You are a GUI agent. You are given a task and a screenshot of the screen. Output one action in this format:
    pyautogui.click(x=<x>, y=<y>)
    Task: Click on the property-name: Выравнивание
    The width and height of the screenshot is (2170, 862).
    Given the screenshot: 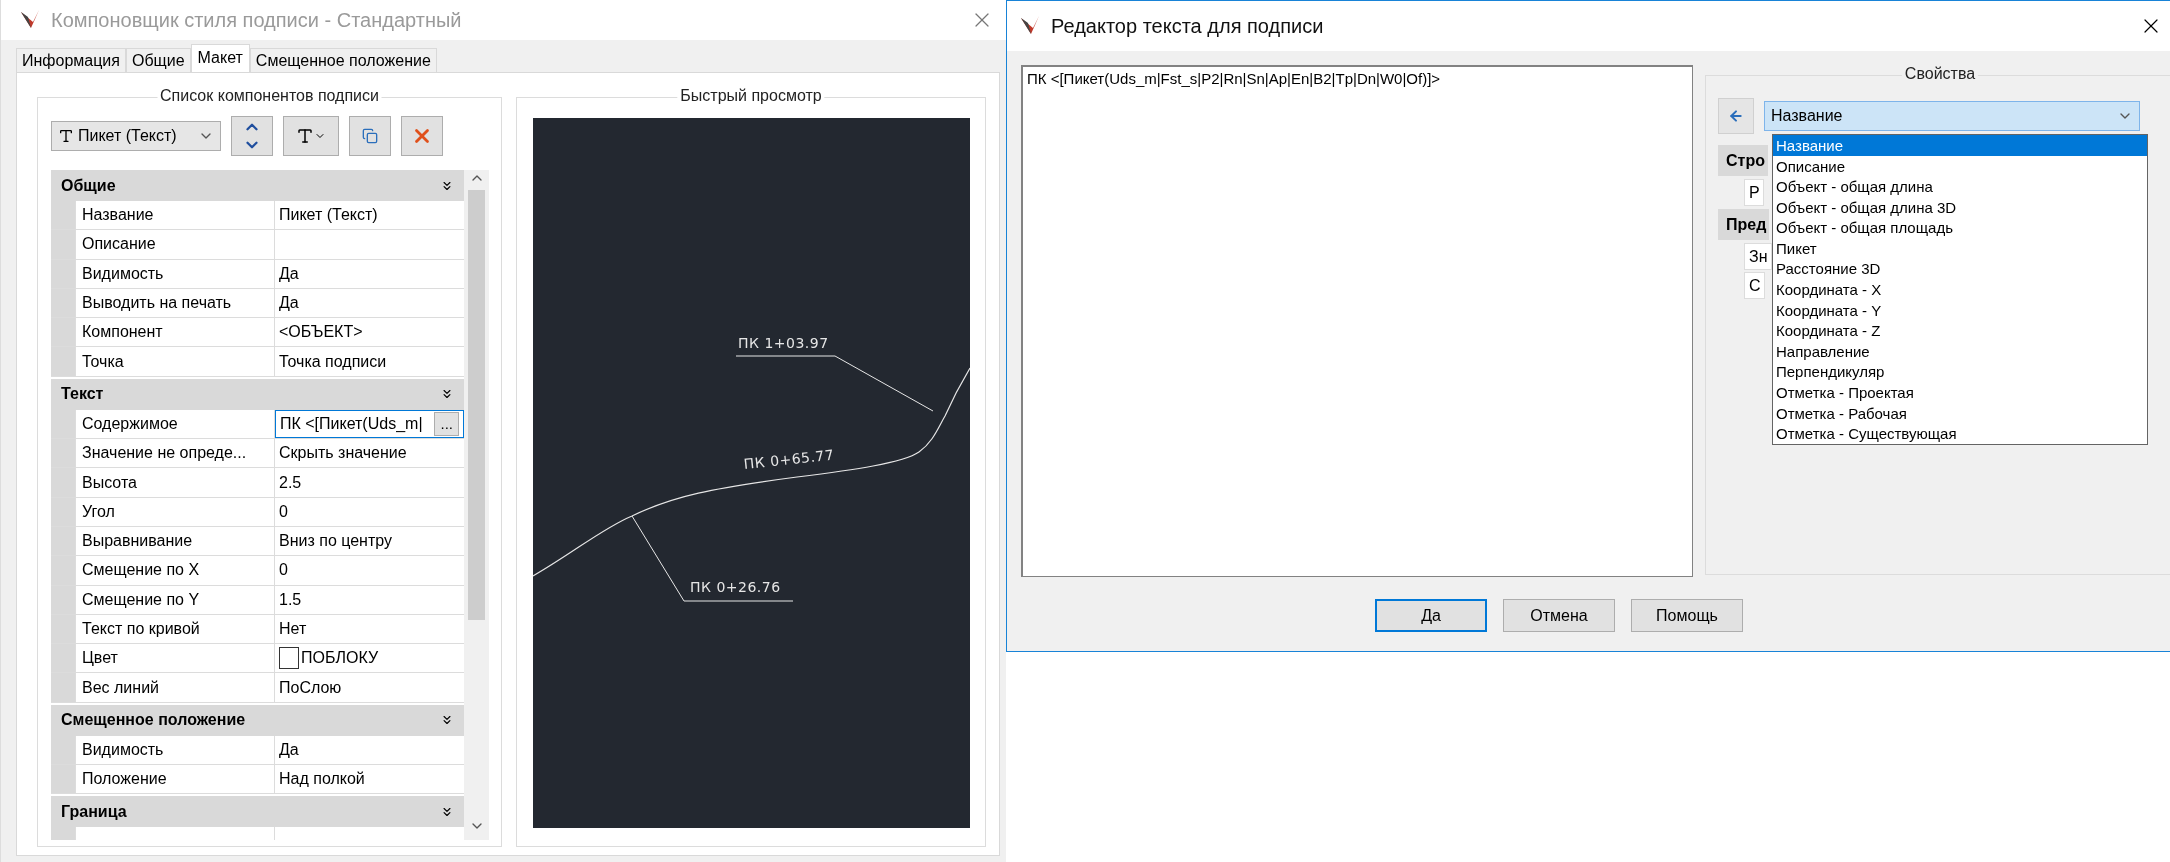 What is the action you would take?
    pyautogui.click(x=175, y=541)
    